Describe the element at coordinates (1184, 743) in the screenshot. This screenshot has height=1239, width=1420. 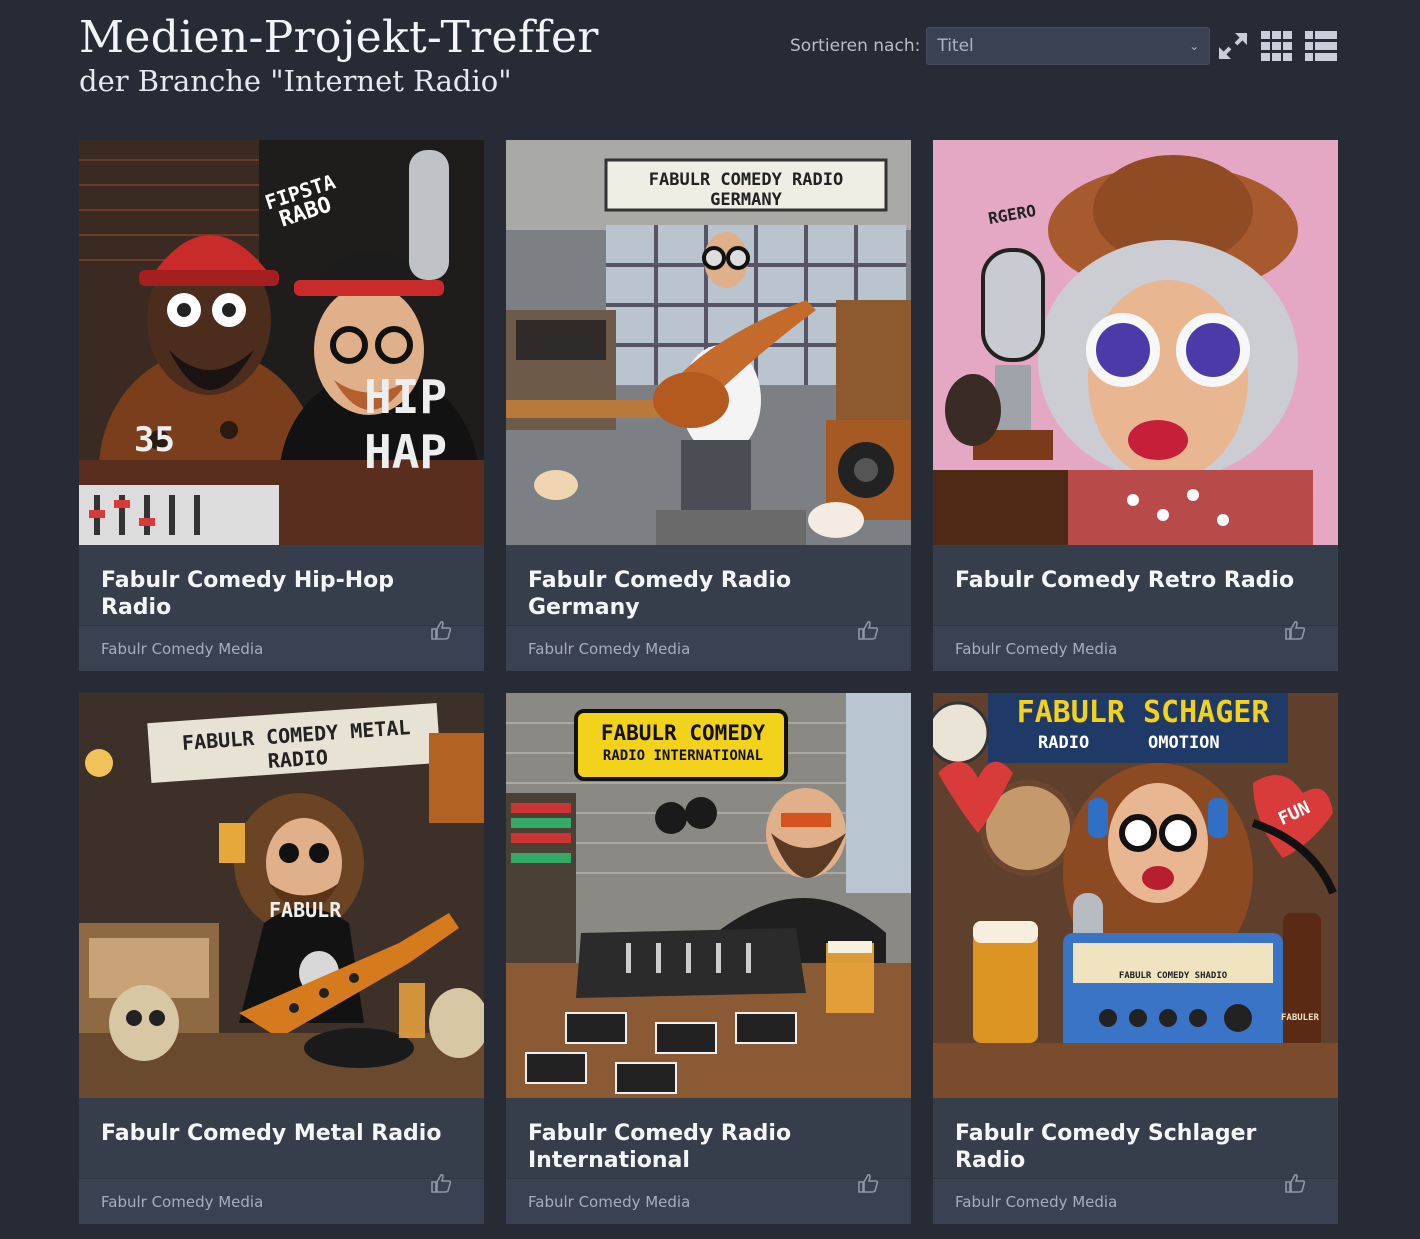
I see `image-caption: OMOTION` at that location.